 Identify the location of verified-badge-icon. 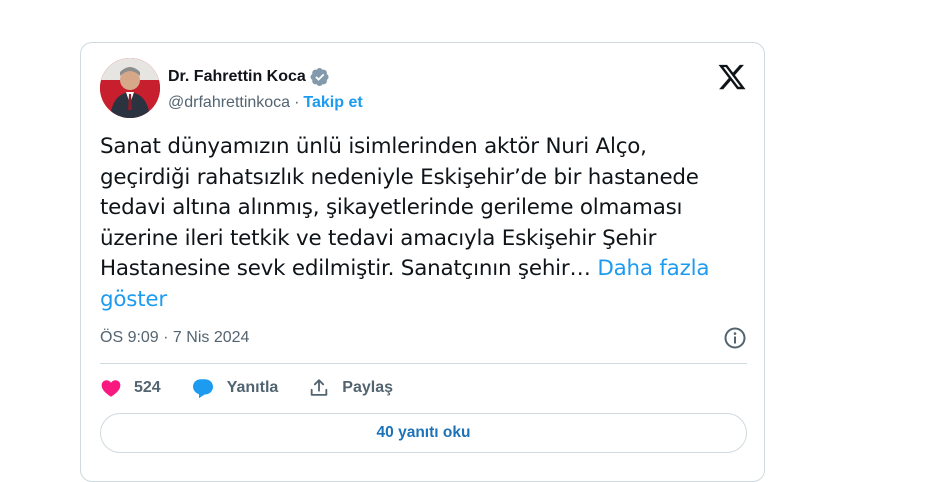
(320, 77).